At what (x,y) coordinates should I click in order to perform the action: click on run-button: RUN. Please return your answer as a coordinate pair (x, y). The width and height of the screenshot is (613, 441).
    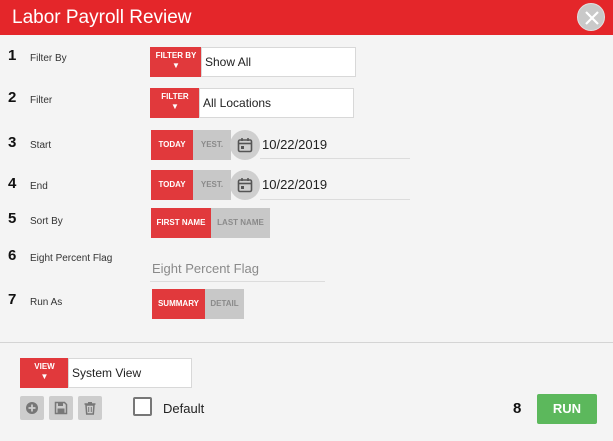
    Looking at the image, I should click on (567, 409).